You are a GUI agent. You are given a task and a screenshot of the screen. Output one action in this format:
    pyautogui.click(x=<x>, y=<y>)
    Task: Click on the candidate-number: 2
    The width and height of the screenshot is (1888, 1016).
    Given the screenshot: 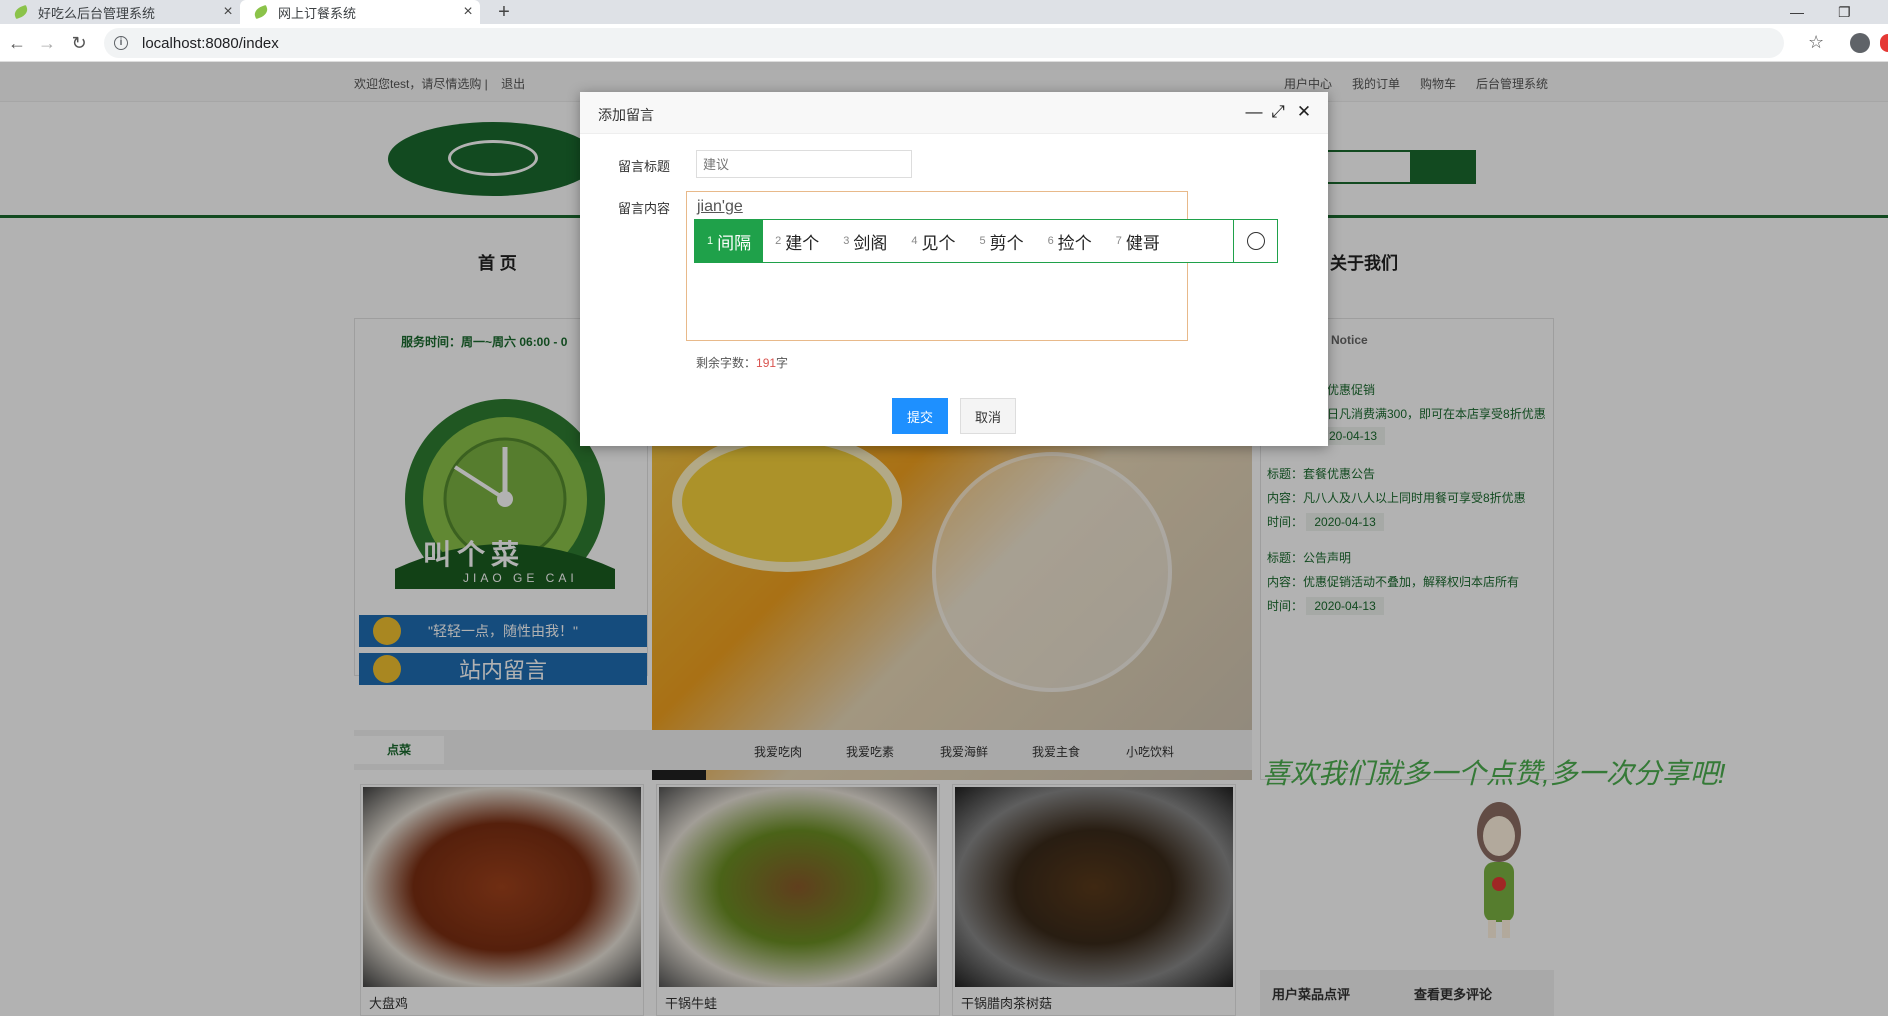 What is the action you would take?
    pyautogui.click(x=778, y=241)
    